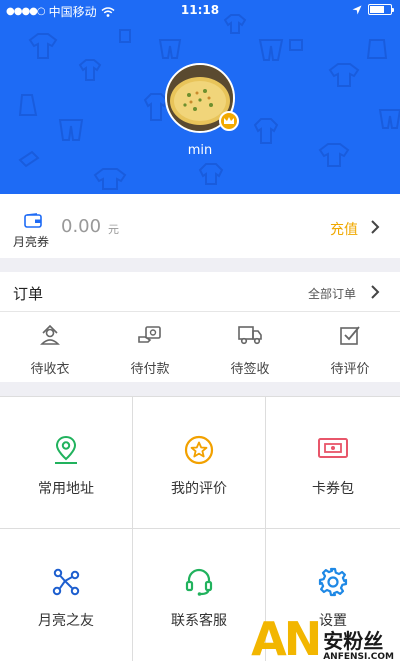 The height and width of the screenshot is (666, 400). What do you see at coordinates (150, 369) in the screenshot?
I see `order-status-label: 待付款` at bounding box center [150, 369].